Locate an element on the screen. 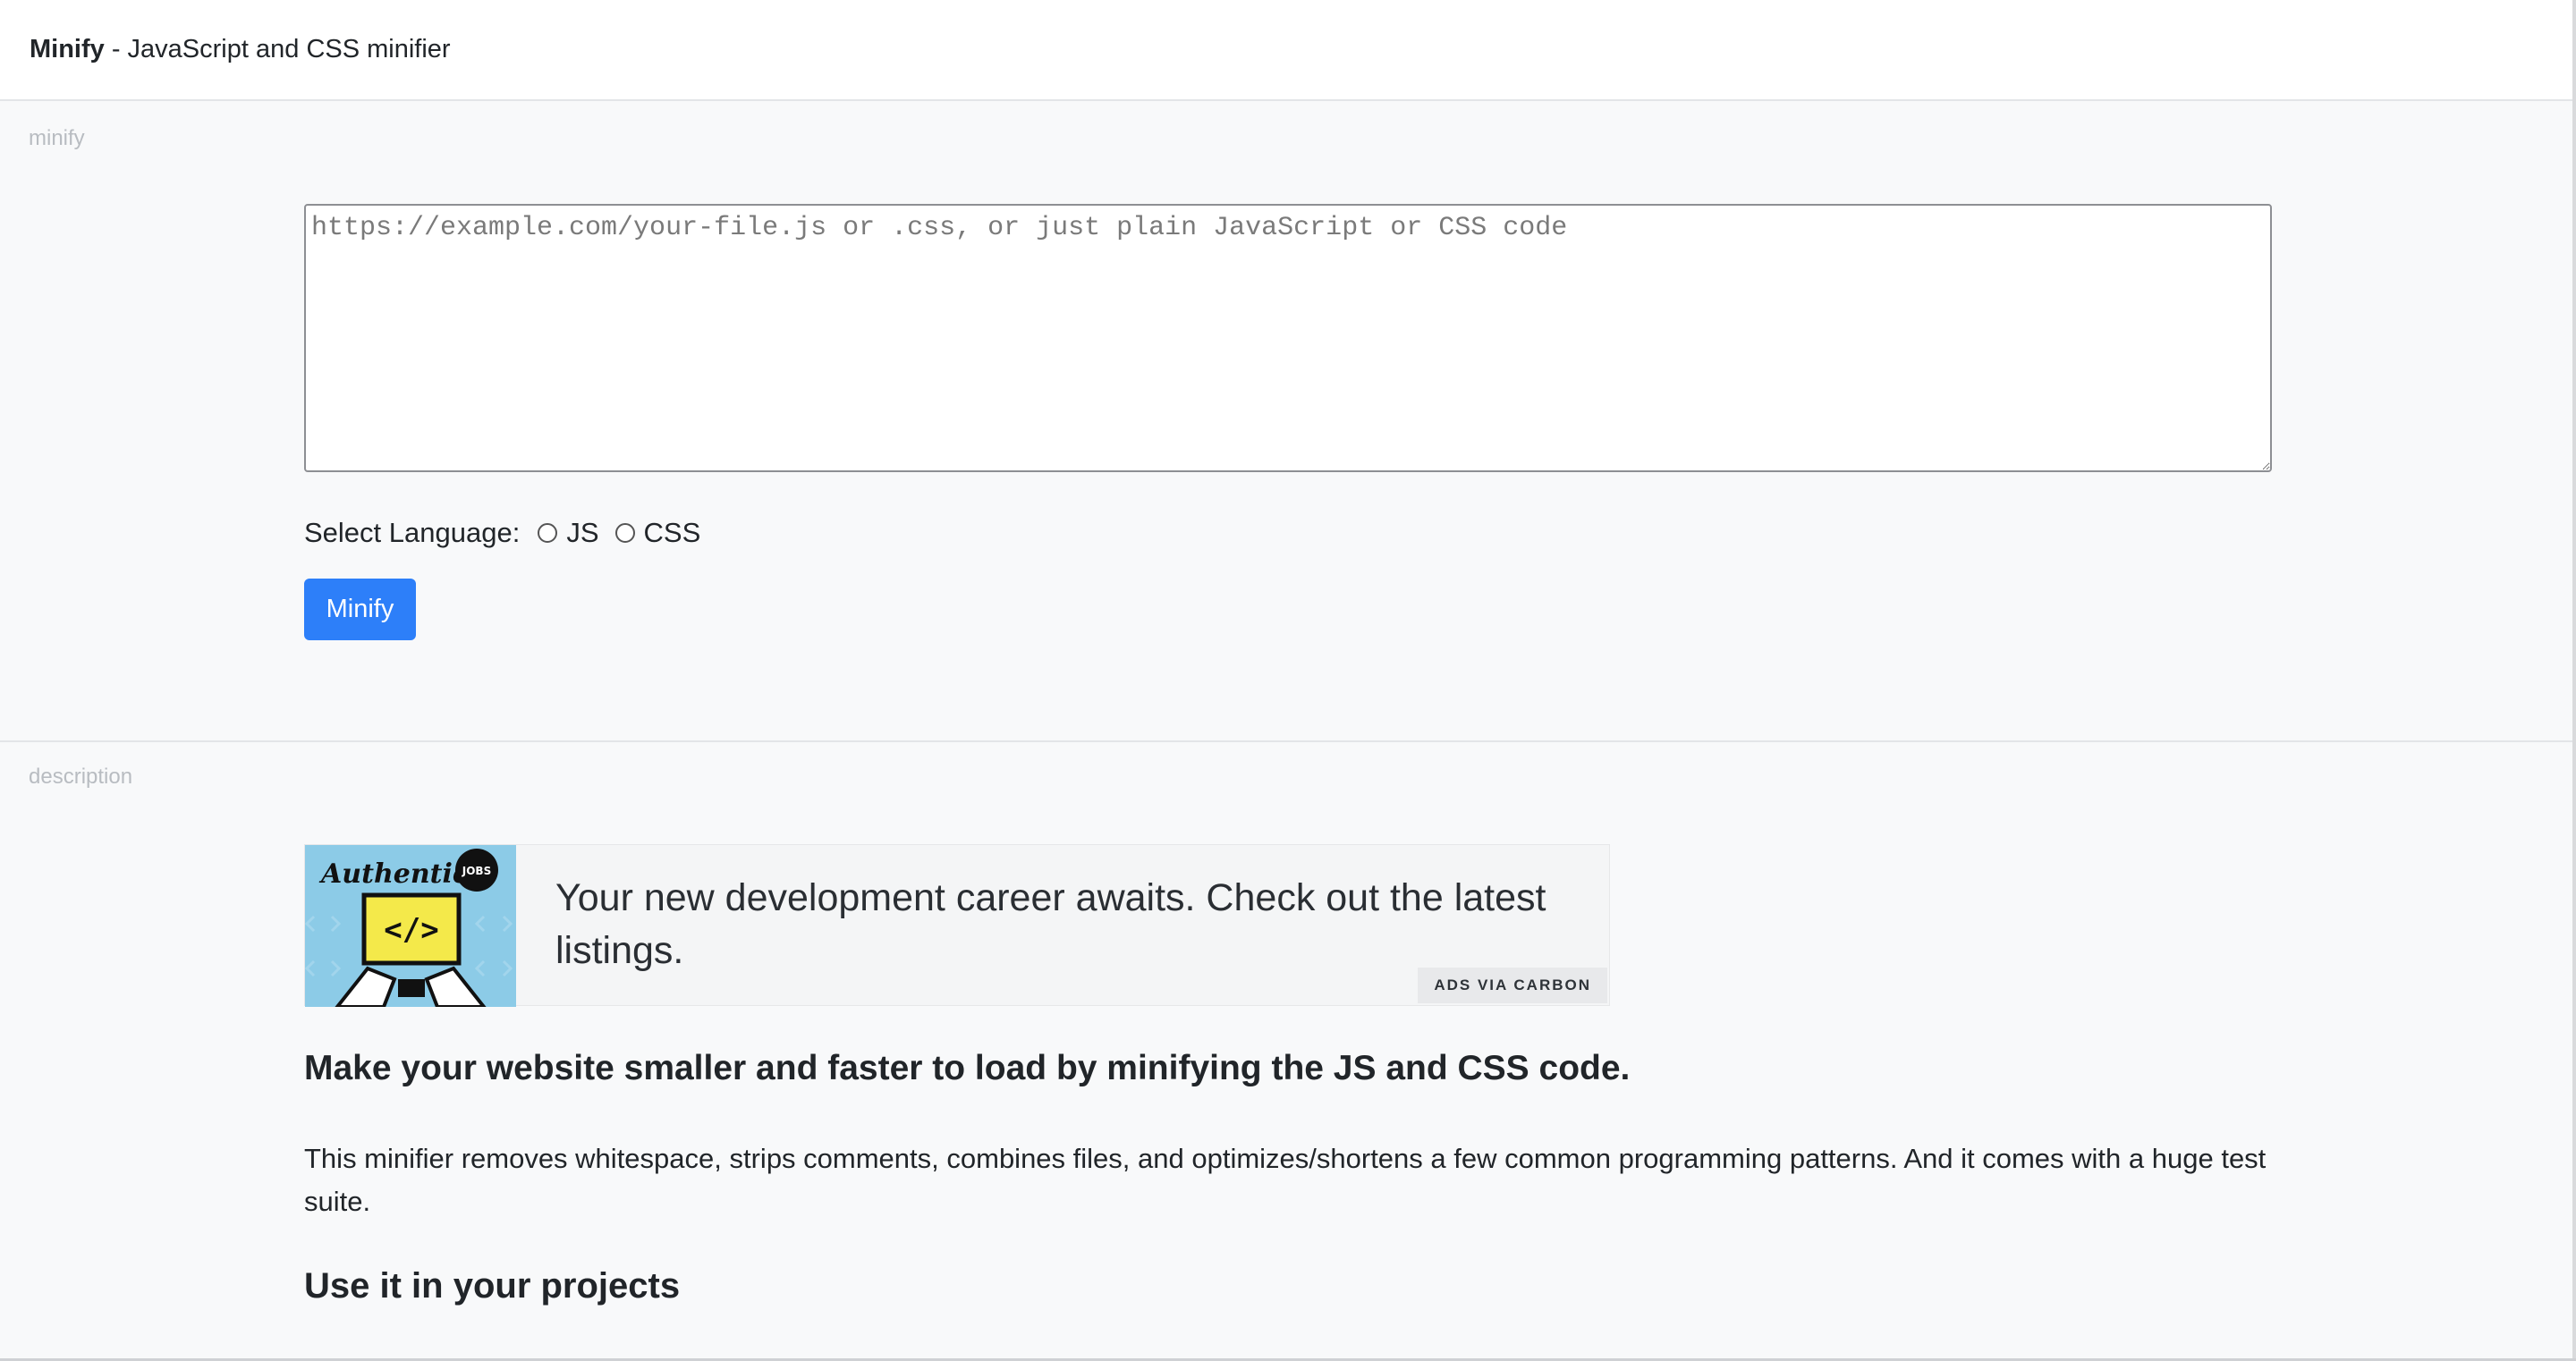 The height and width of the screenshot is (1361, 2576). ad-brand-text: Authentic is located at coordinates (393, 874).